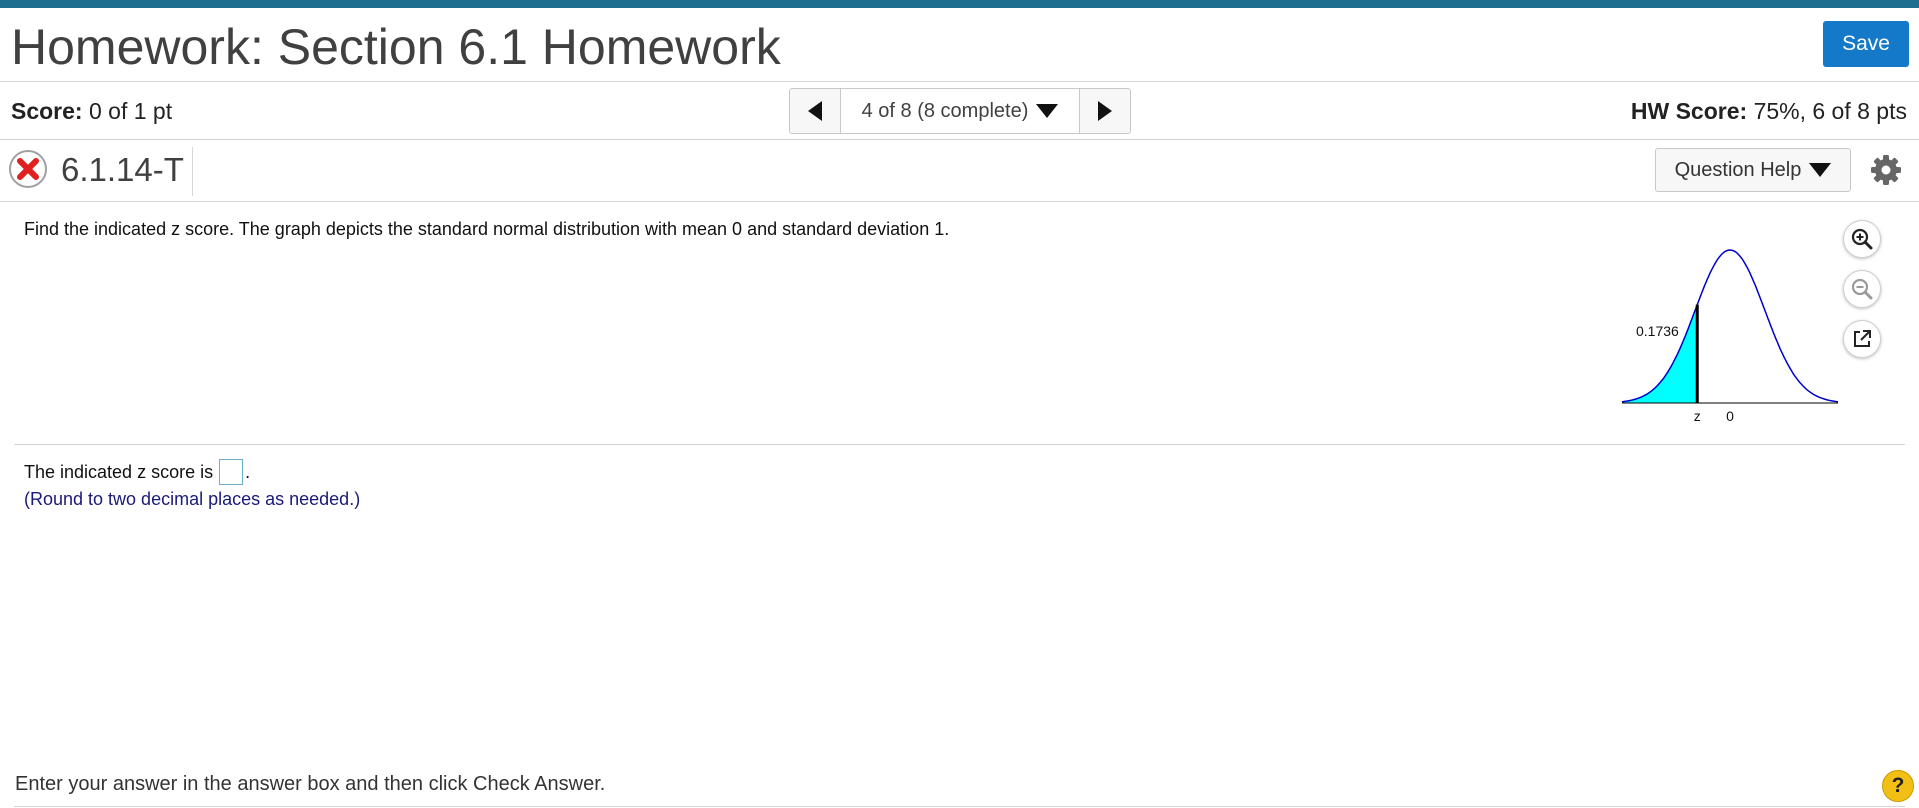 The width and height of the screenshot is (1919, 808). I want to click on z-tick-label: z, so click(1697, 416).